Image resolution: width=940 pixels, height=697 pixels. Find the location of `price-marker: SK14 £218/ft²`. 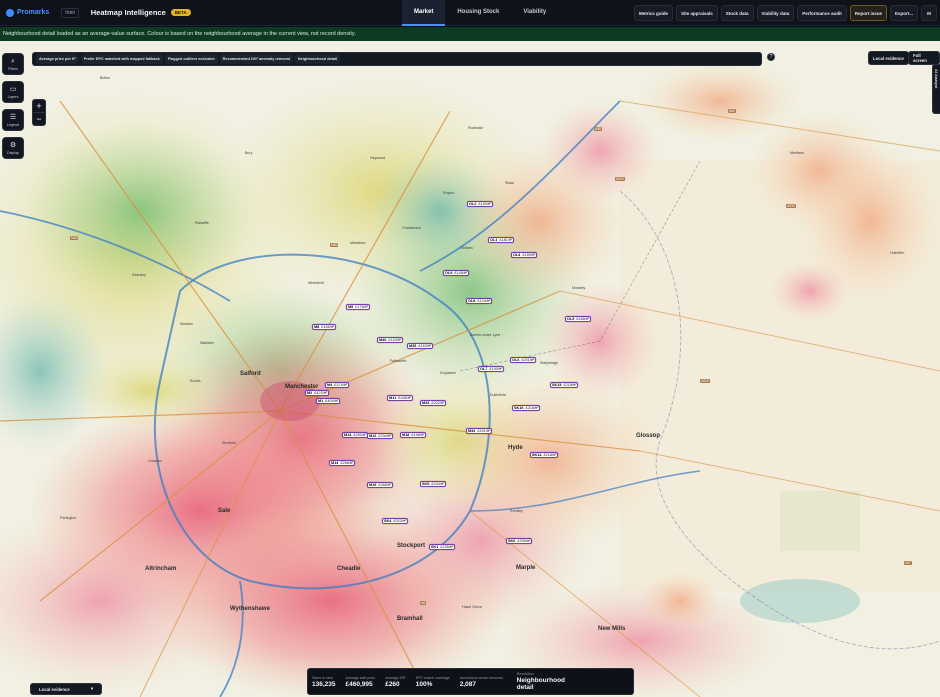

price-marker: SK14 £218/ft² is located at coordinates (544, 455).